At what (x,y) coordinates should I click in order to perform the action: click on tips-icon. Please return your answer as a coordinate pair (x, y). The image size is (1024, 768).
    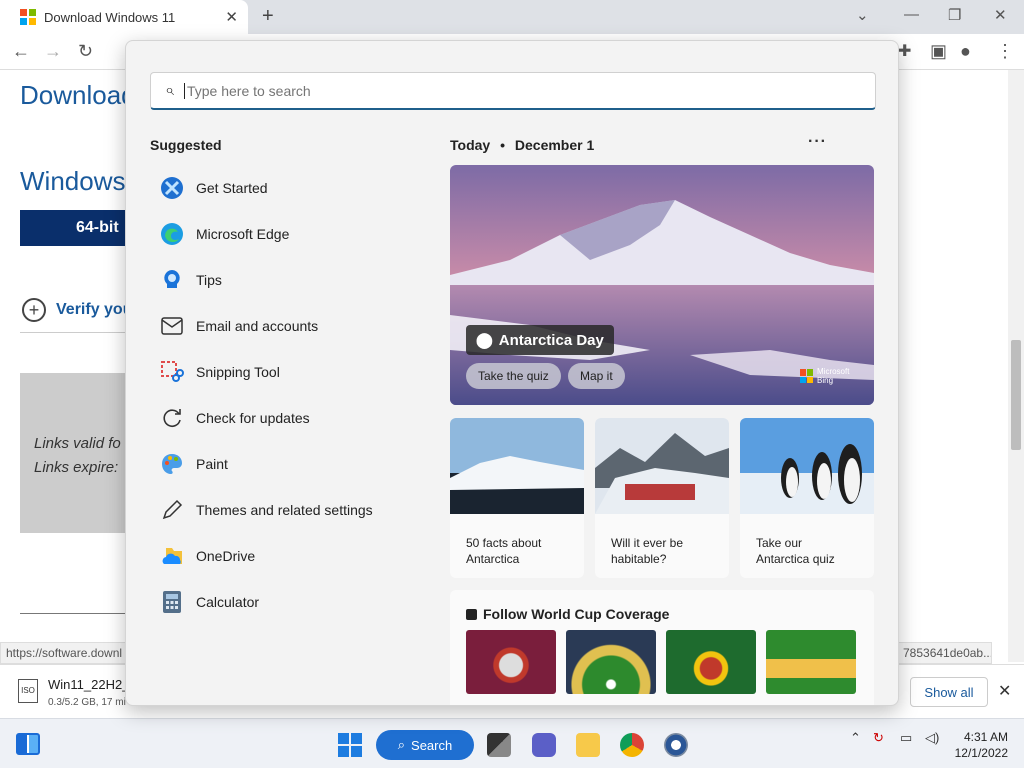
    Looking at the image, I should click on (172, 280).